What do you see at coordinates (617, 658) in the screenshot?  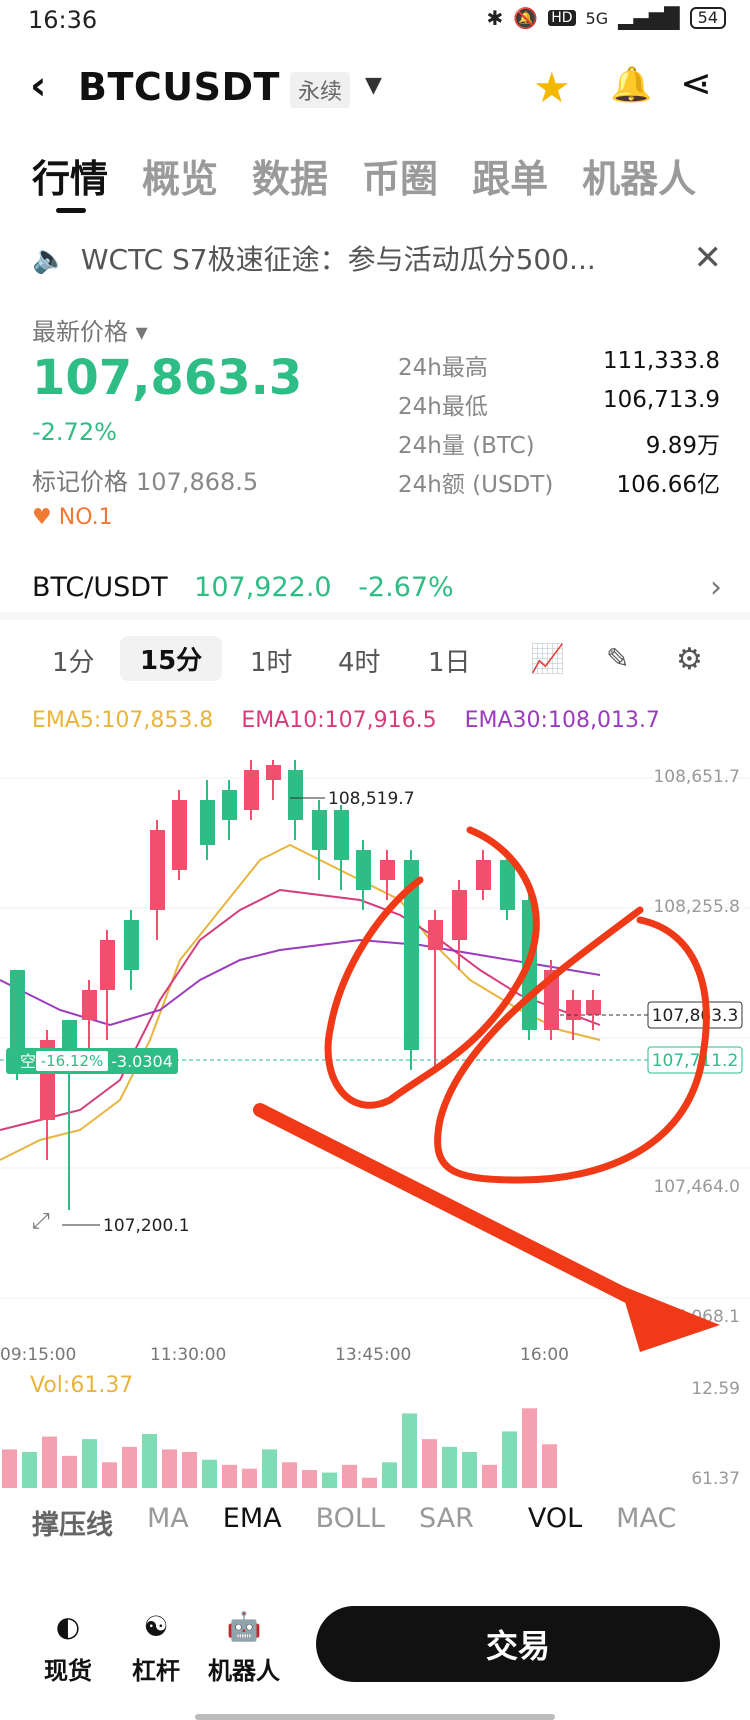 I see `draw-pencil-icon: ✎` at bounding box center [617, 658].